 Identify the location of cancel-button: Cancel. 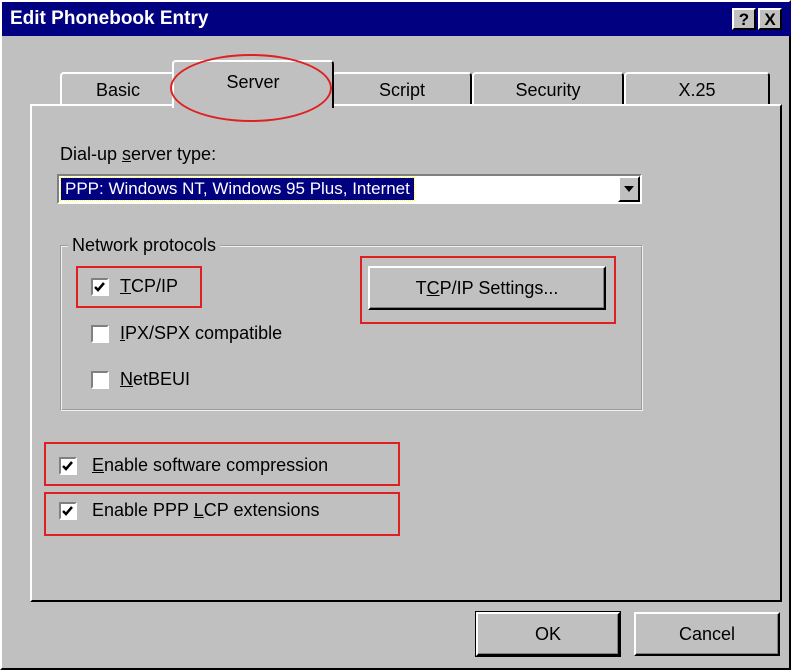
(707, 634).